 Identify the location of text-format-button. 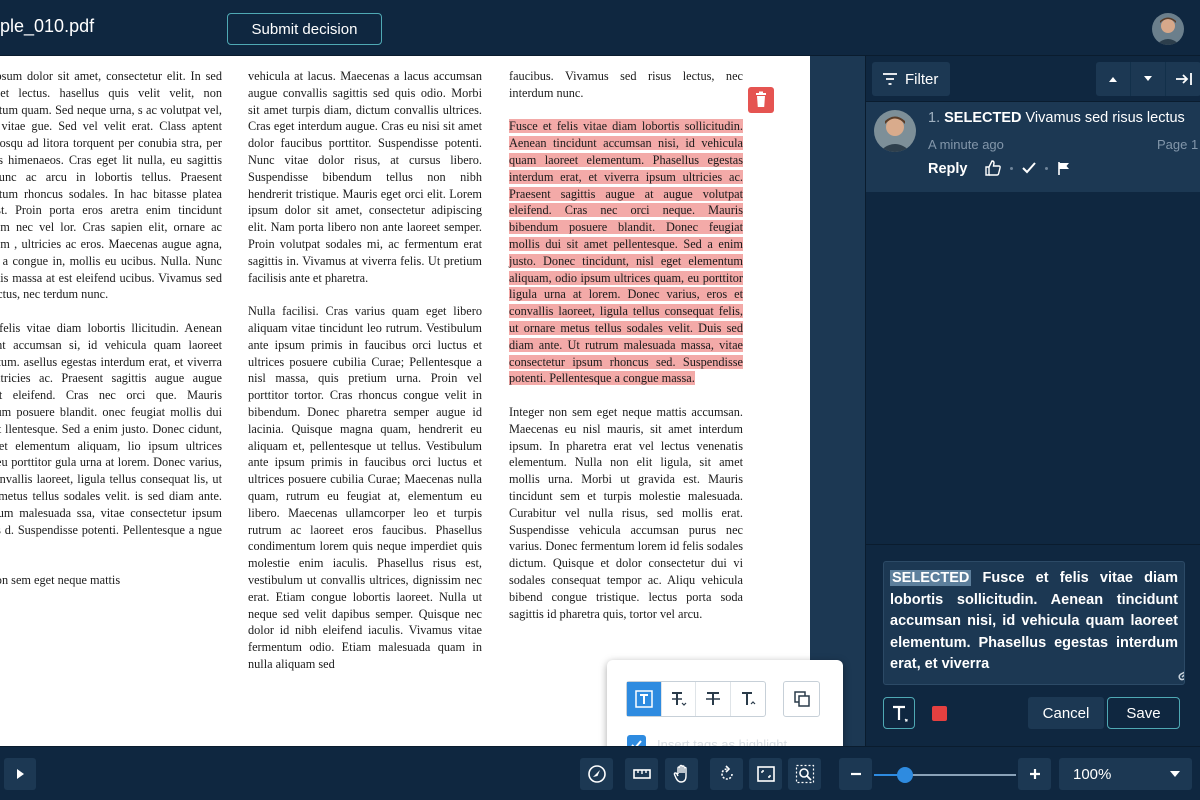
(899, 713).